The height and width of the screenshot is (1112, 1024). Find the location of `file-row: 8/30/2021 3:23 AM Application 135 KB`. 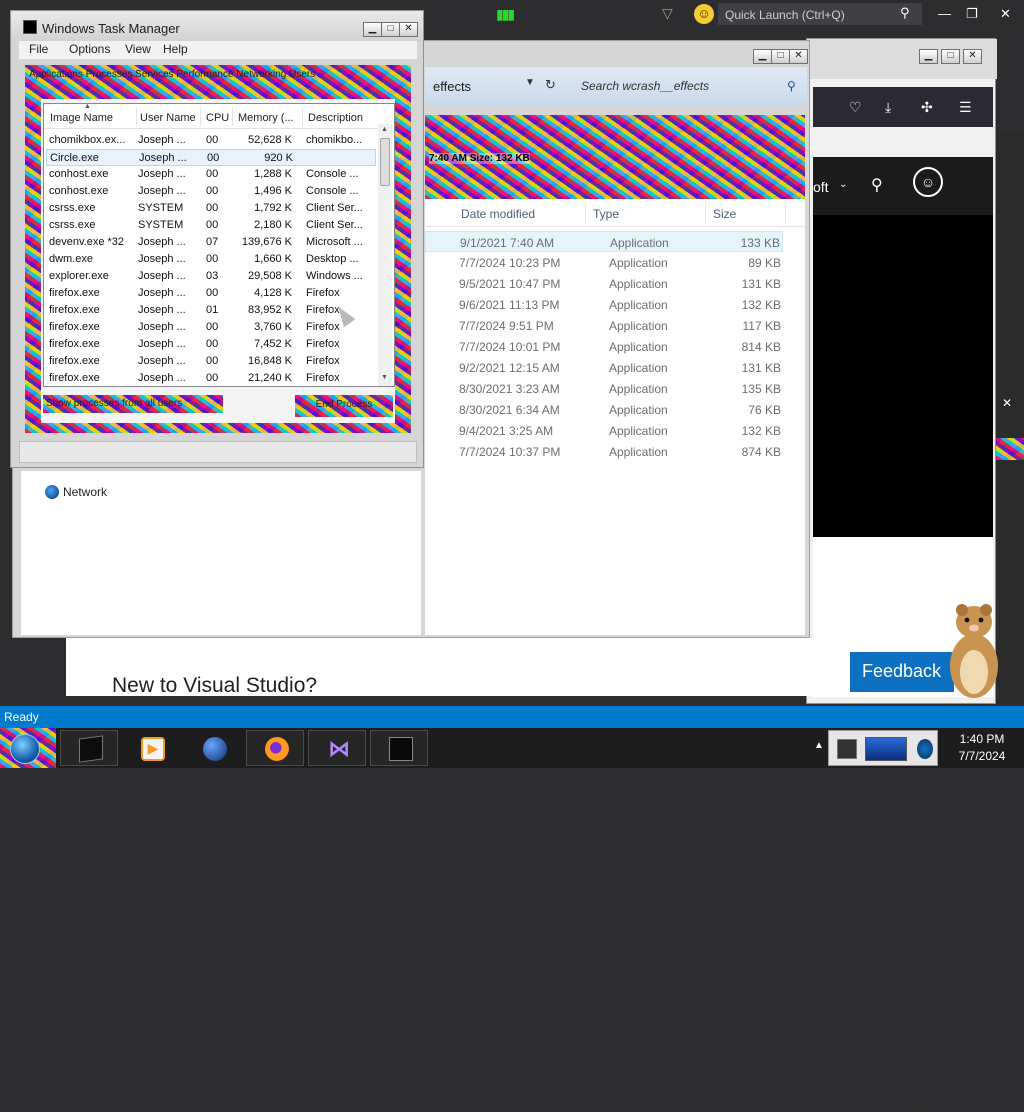

file-row: 8/30/2021 3:23 AM Application 135 KB is located at coordinates (604, 388).